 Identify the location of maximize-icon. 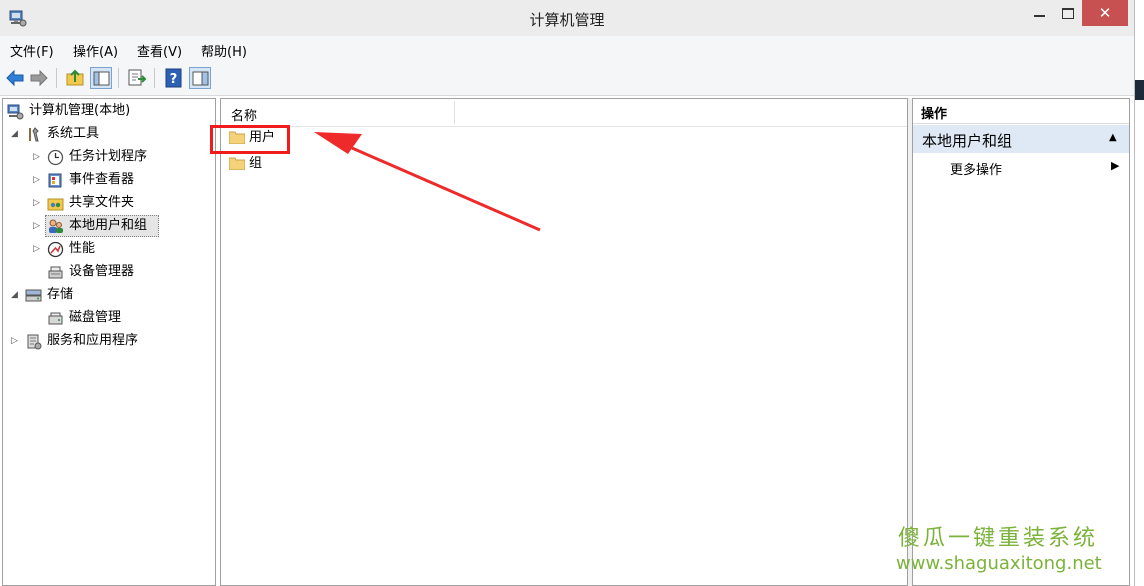
(1068, 13).